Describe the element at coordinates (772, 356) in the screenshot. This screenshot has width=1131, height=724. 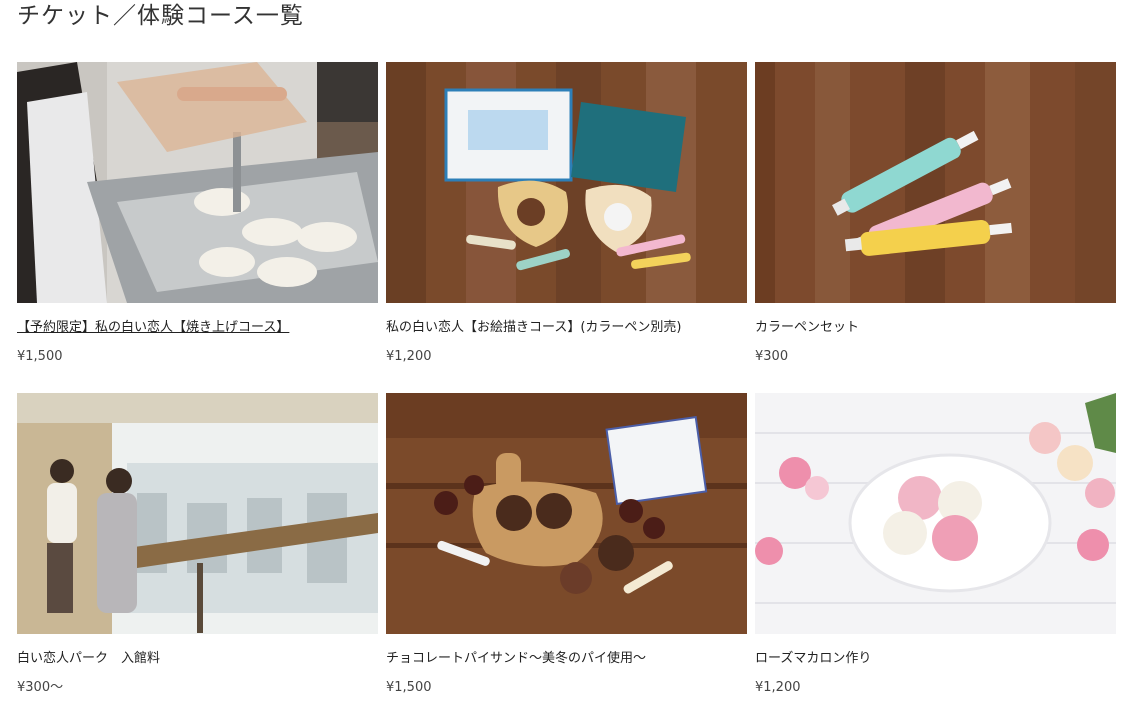
I see `product-price: ¥300` at that location.